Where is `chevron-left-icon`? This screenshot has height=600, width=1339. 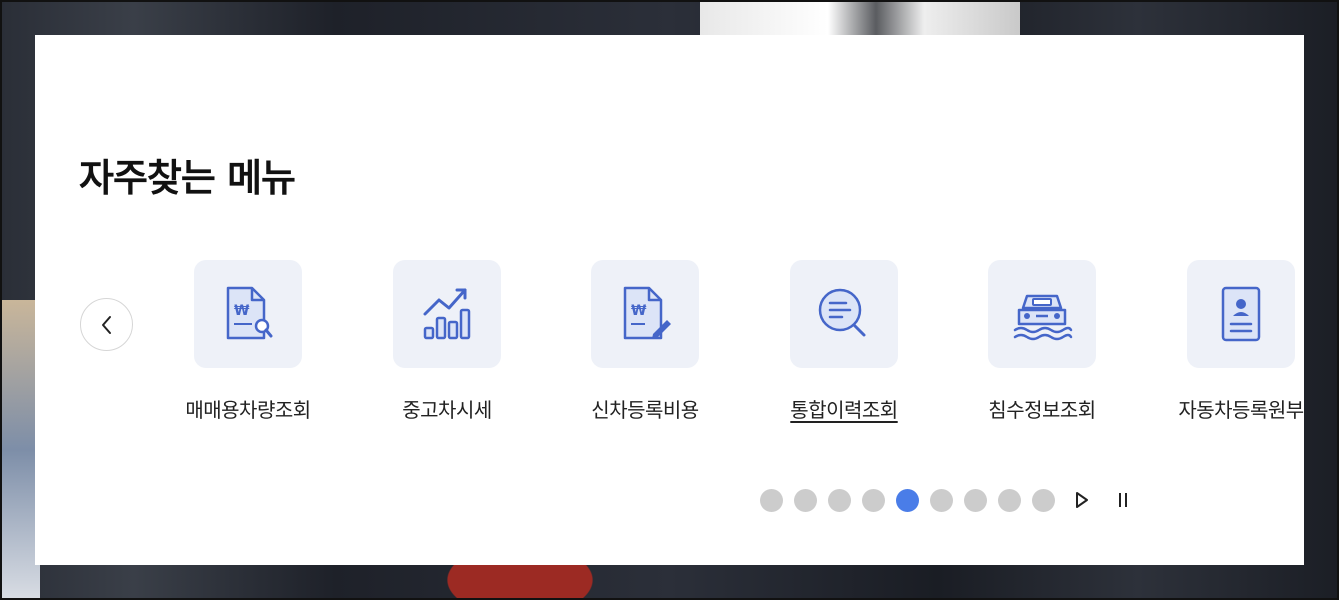 chevron-left-icon is located at coordinates (106, 324).